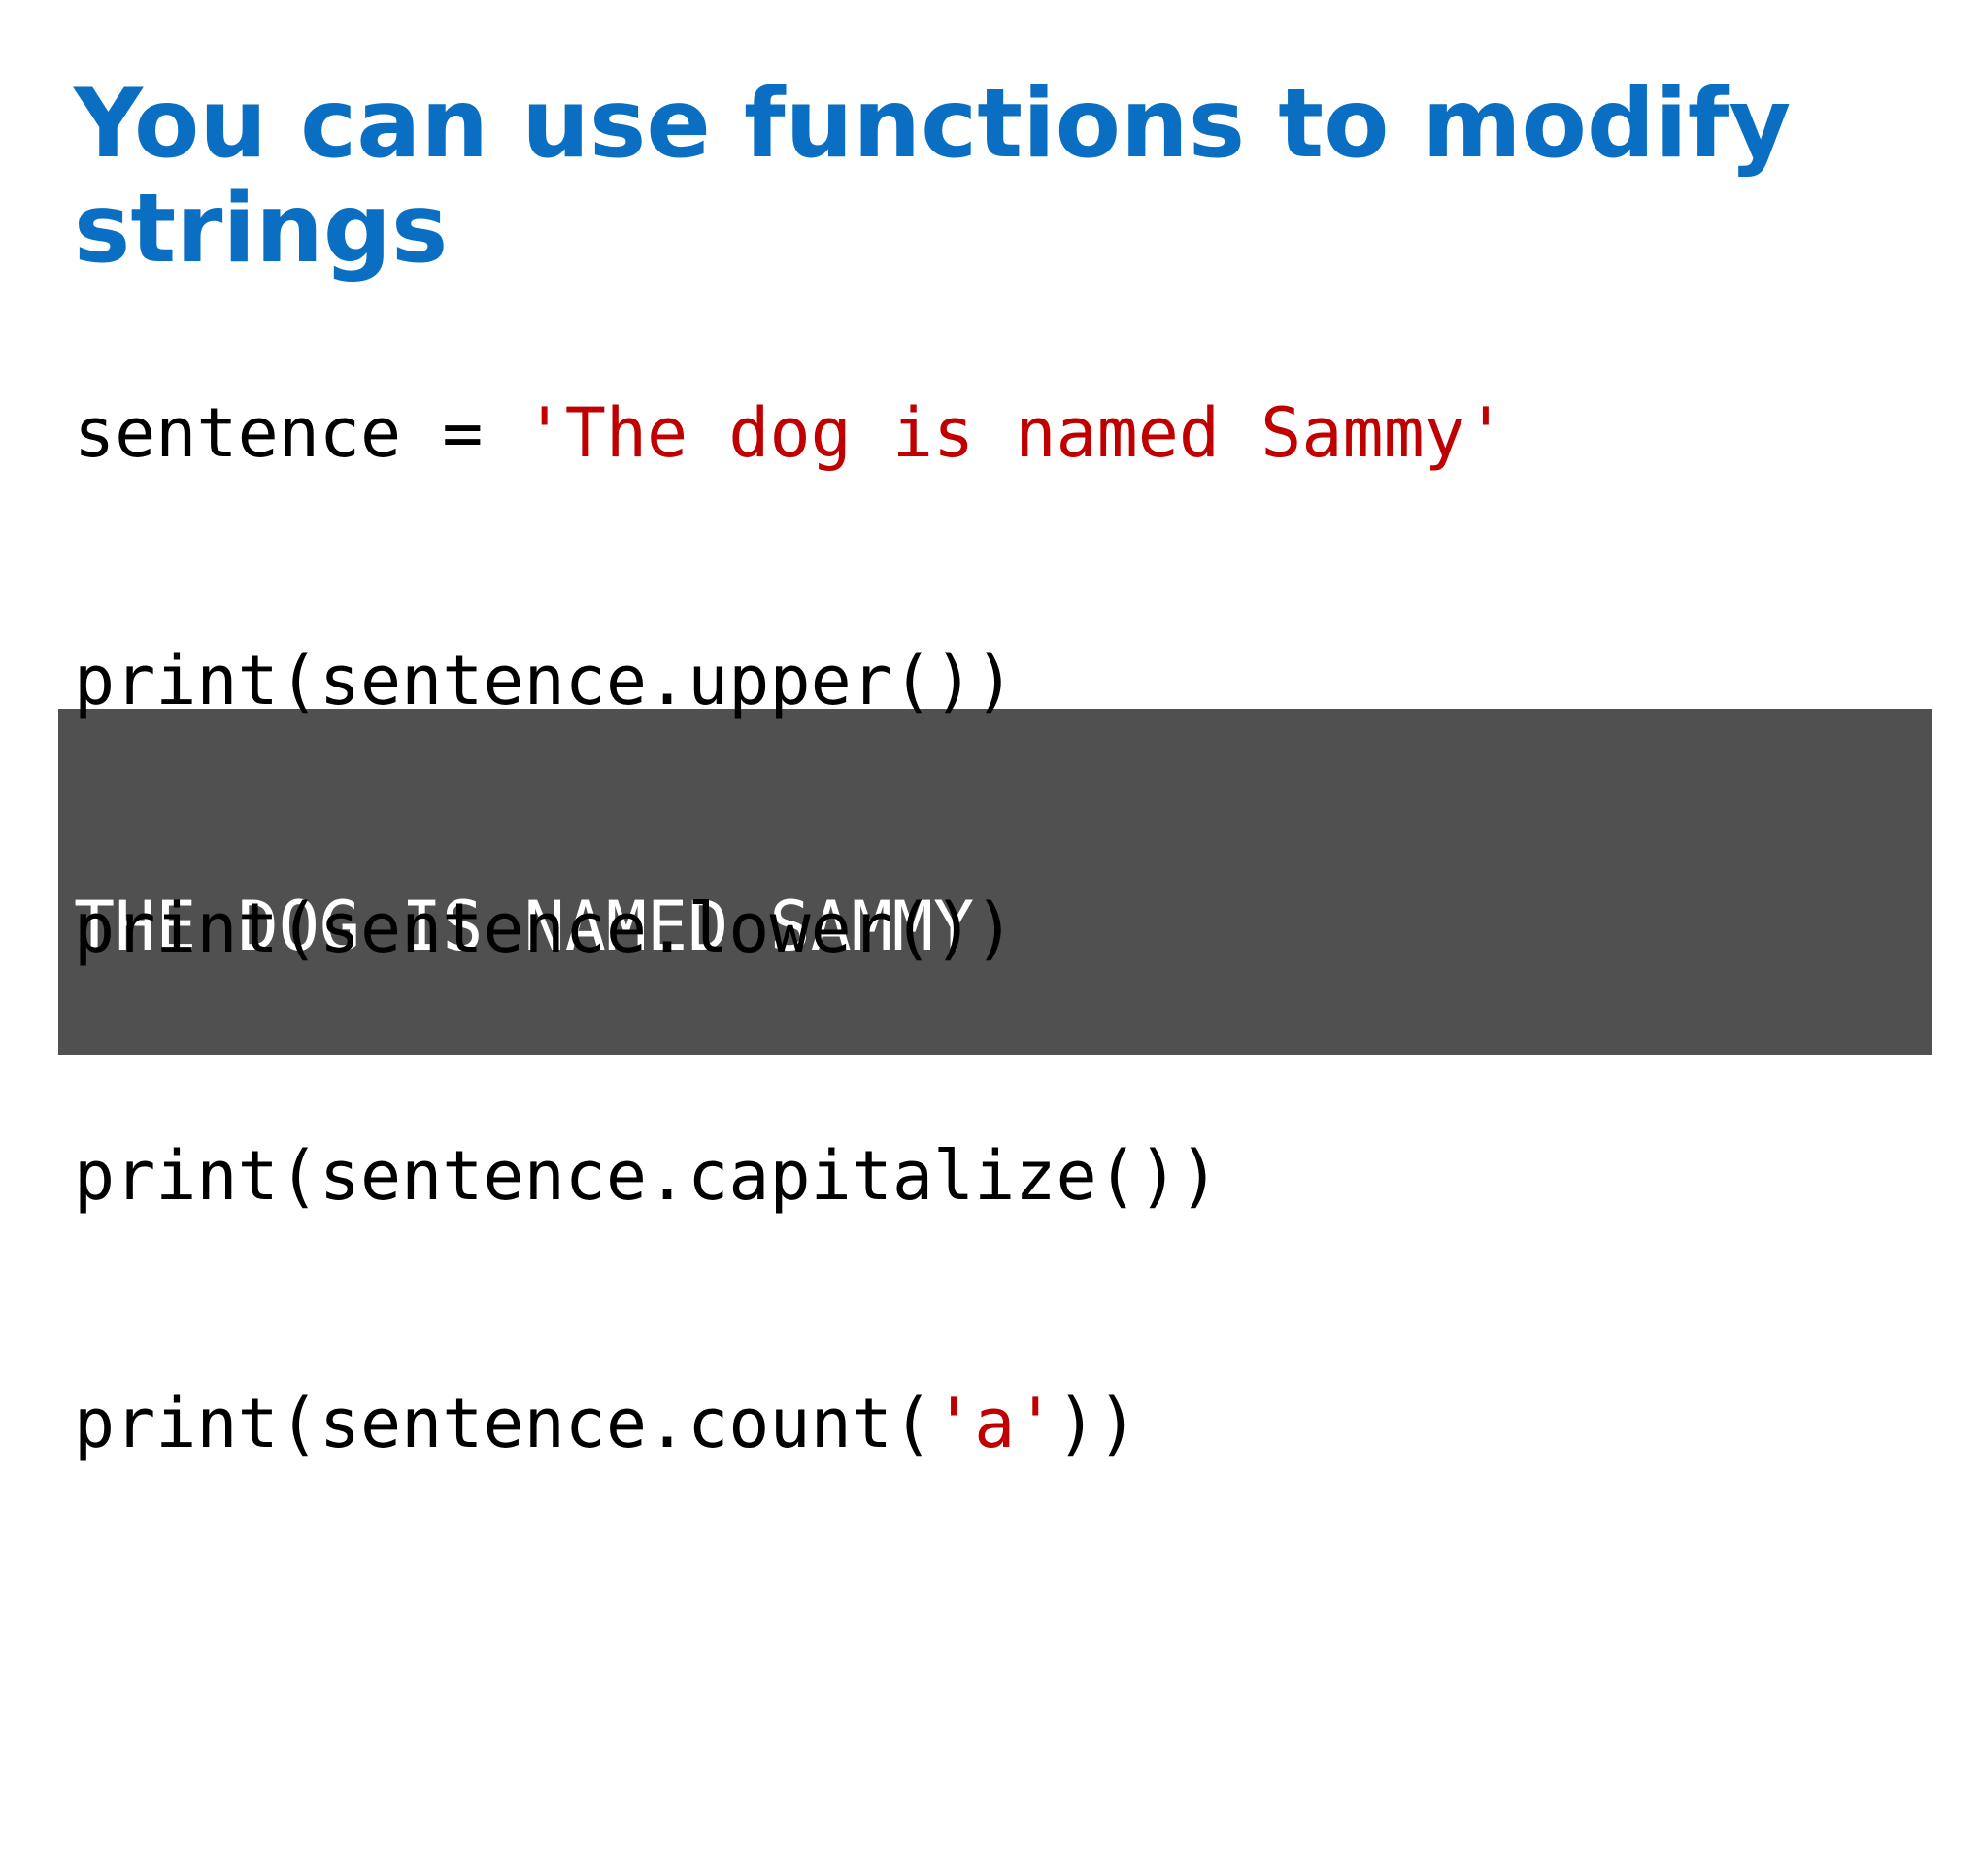  I want to click on code-line: print(sentence.lower()), so click(545, 928).